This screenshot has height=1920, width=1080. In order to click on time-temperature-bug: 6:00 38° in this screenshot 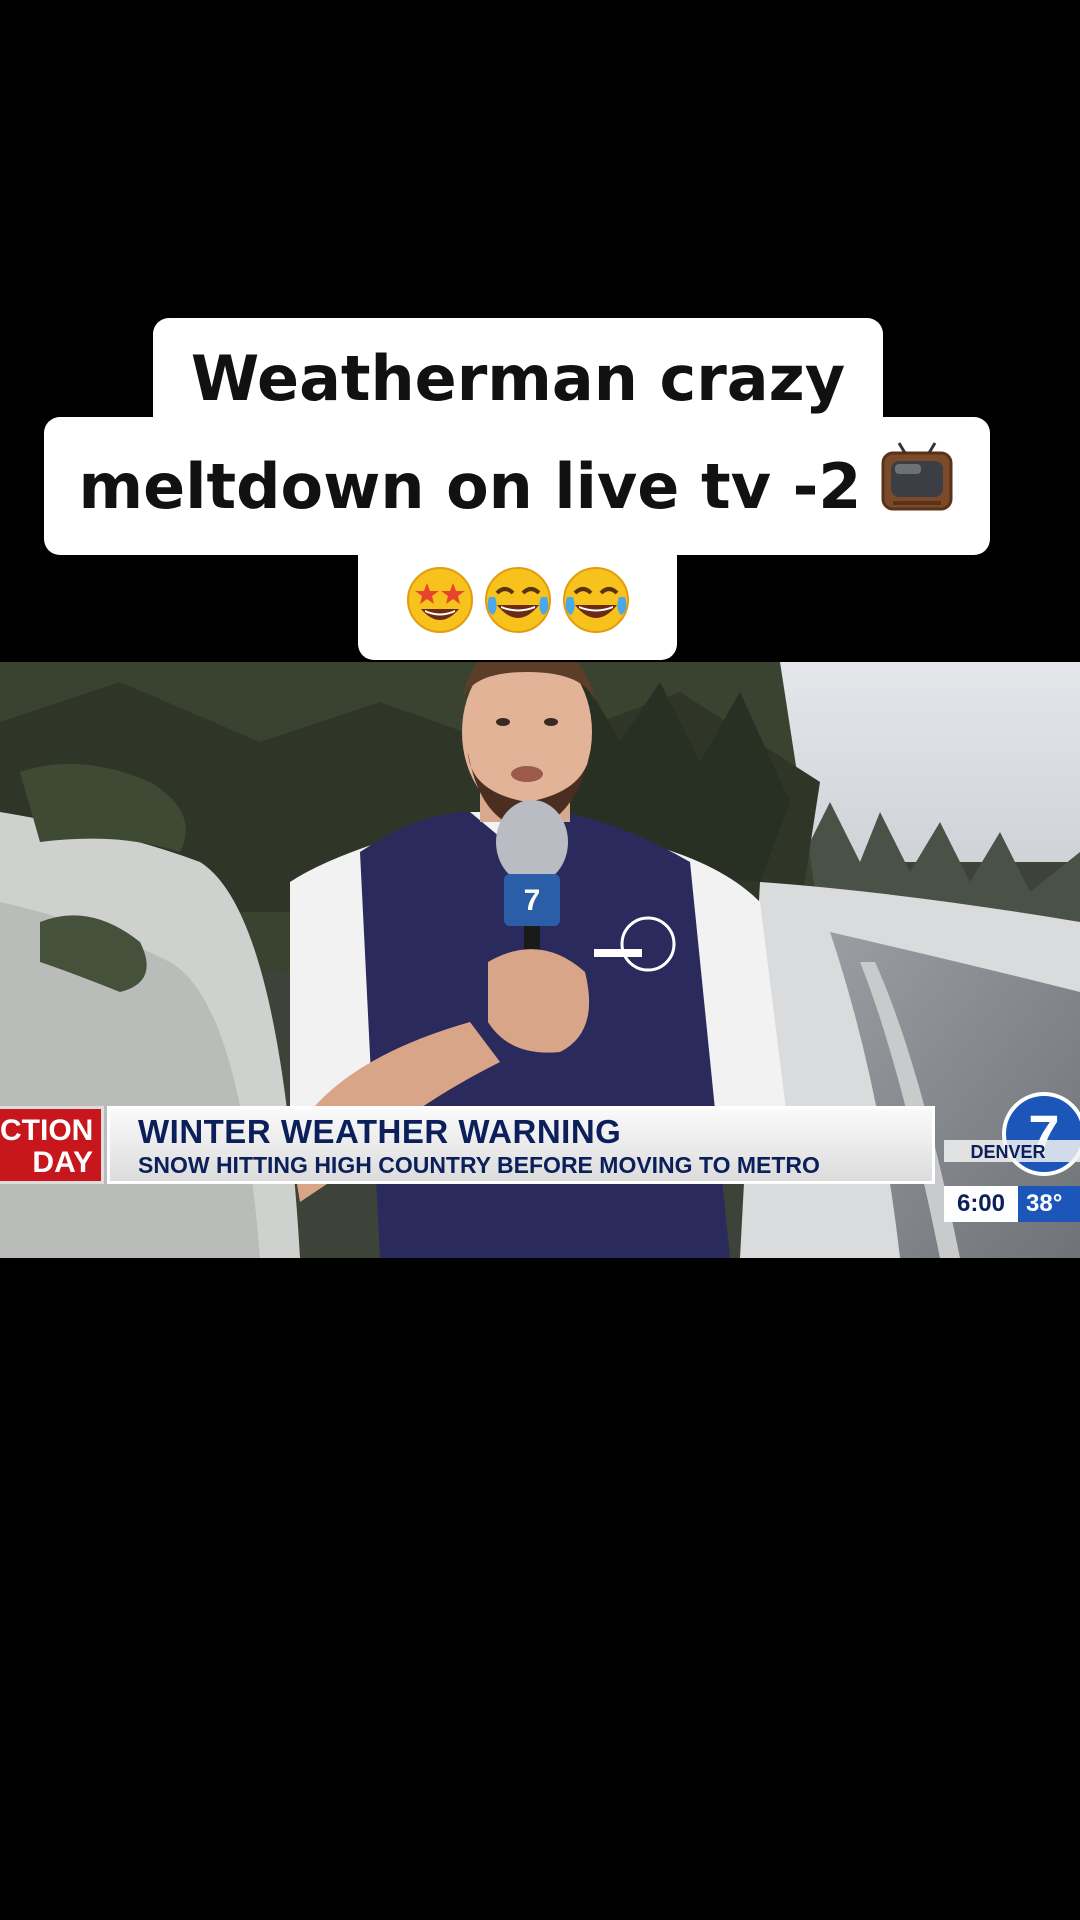, I will do `click(1012, 1204)`.